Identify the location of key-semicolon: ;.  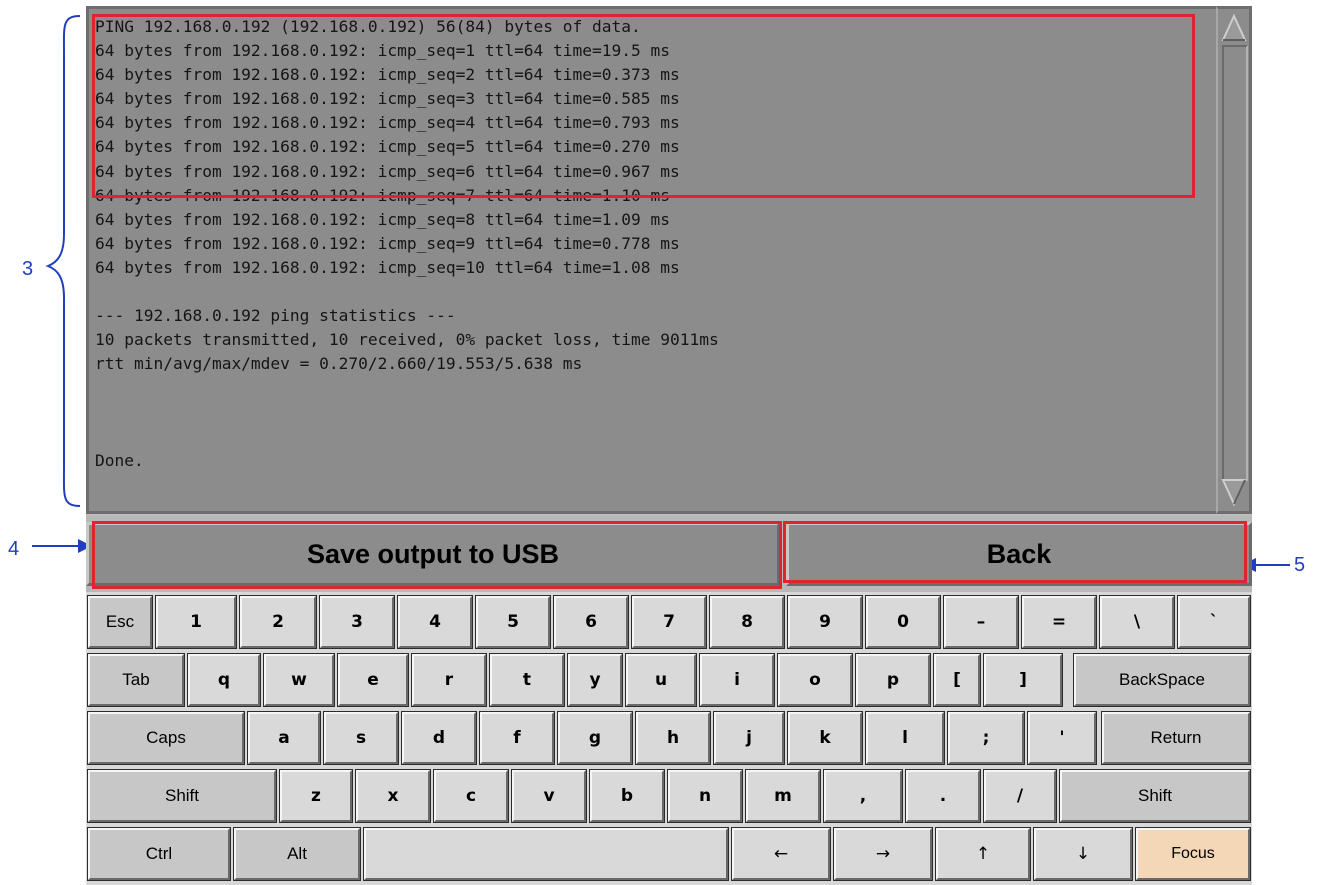
(986, 738).